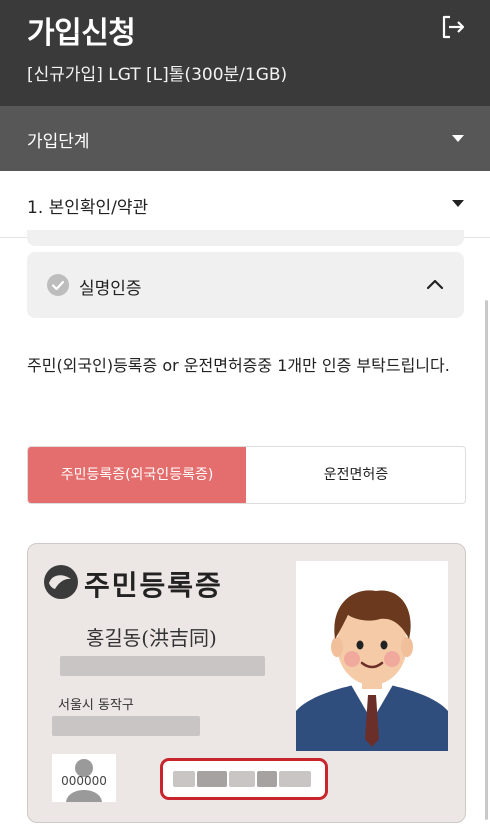  Describe the element at coordinates (58, 142) in the screenshot. I see `step-dropdown-label: 가입단계` at that location.